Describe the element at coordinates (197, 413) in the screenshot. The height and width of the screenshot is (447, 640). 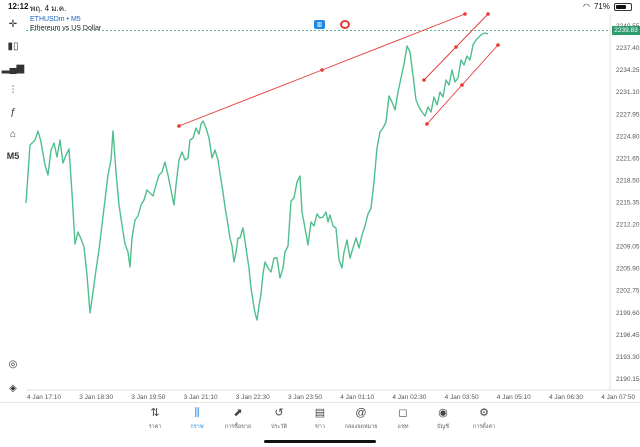
I see `chart-icon: ⫼` at that location.